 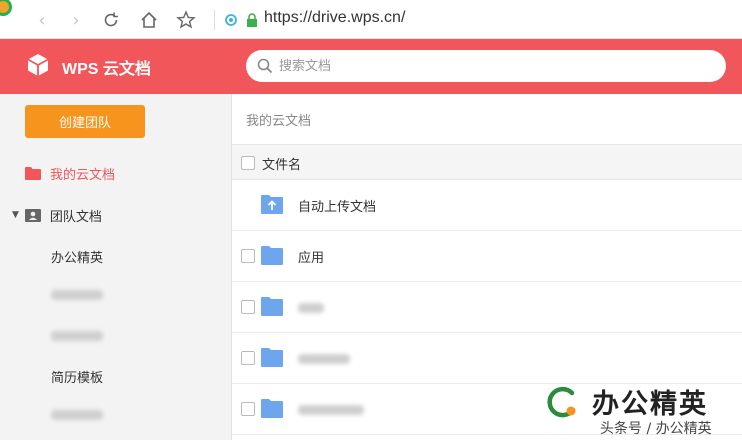 I want to click on lock-icon, so click(x=252, y=20).